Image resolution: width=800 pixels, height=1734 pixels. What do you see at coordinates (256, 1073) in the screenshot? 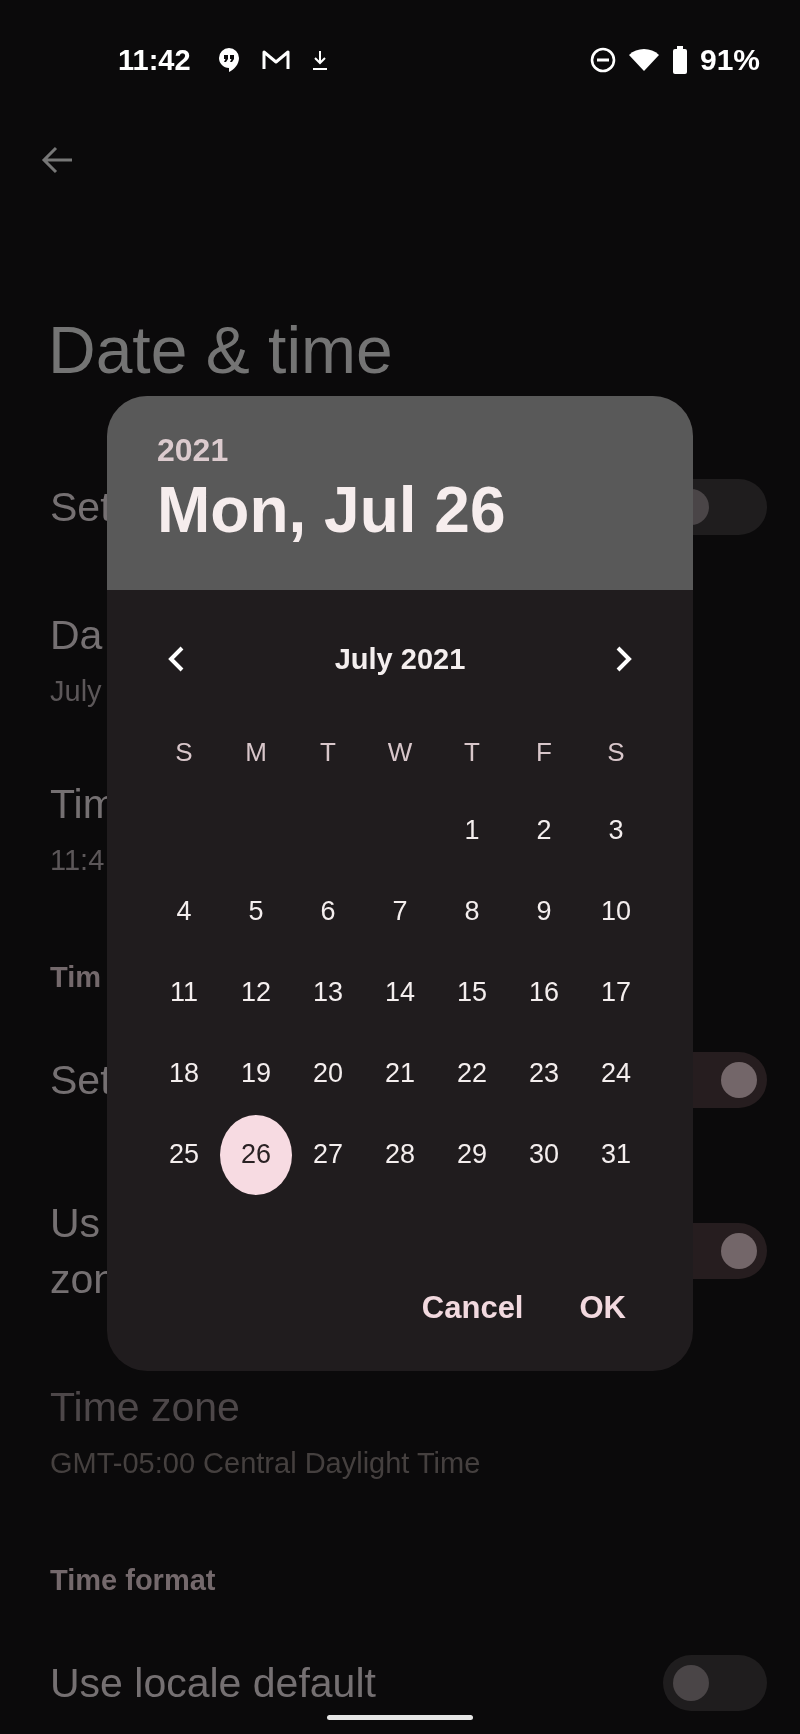
I see `day-button: 19` at bounding box center [256, 1073].